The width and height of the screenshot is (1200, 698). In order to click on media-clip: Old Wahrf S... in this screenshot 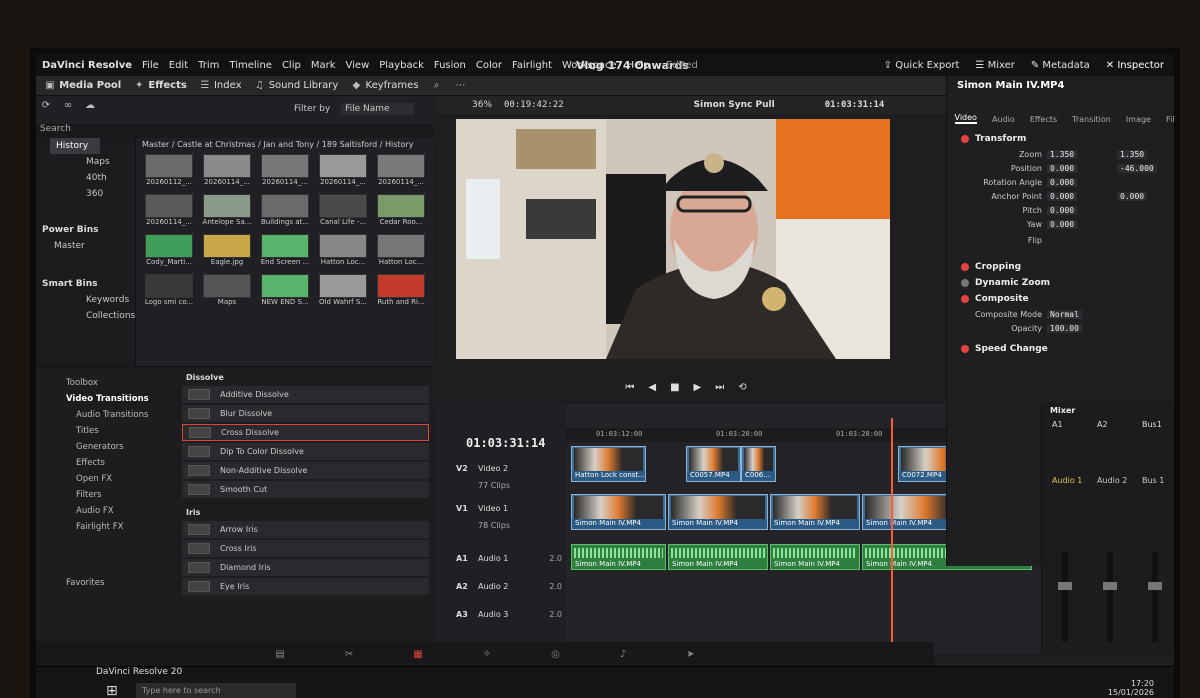, I will do `click(343, 292)`.